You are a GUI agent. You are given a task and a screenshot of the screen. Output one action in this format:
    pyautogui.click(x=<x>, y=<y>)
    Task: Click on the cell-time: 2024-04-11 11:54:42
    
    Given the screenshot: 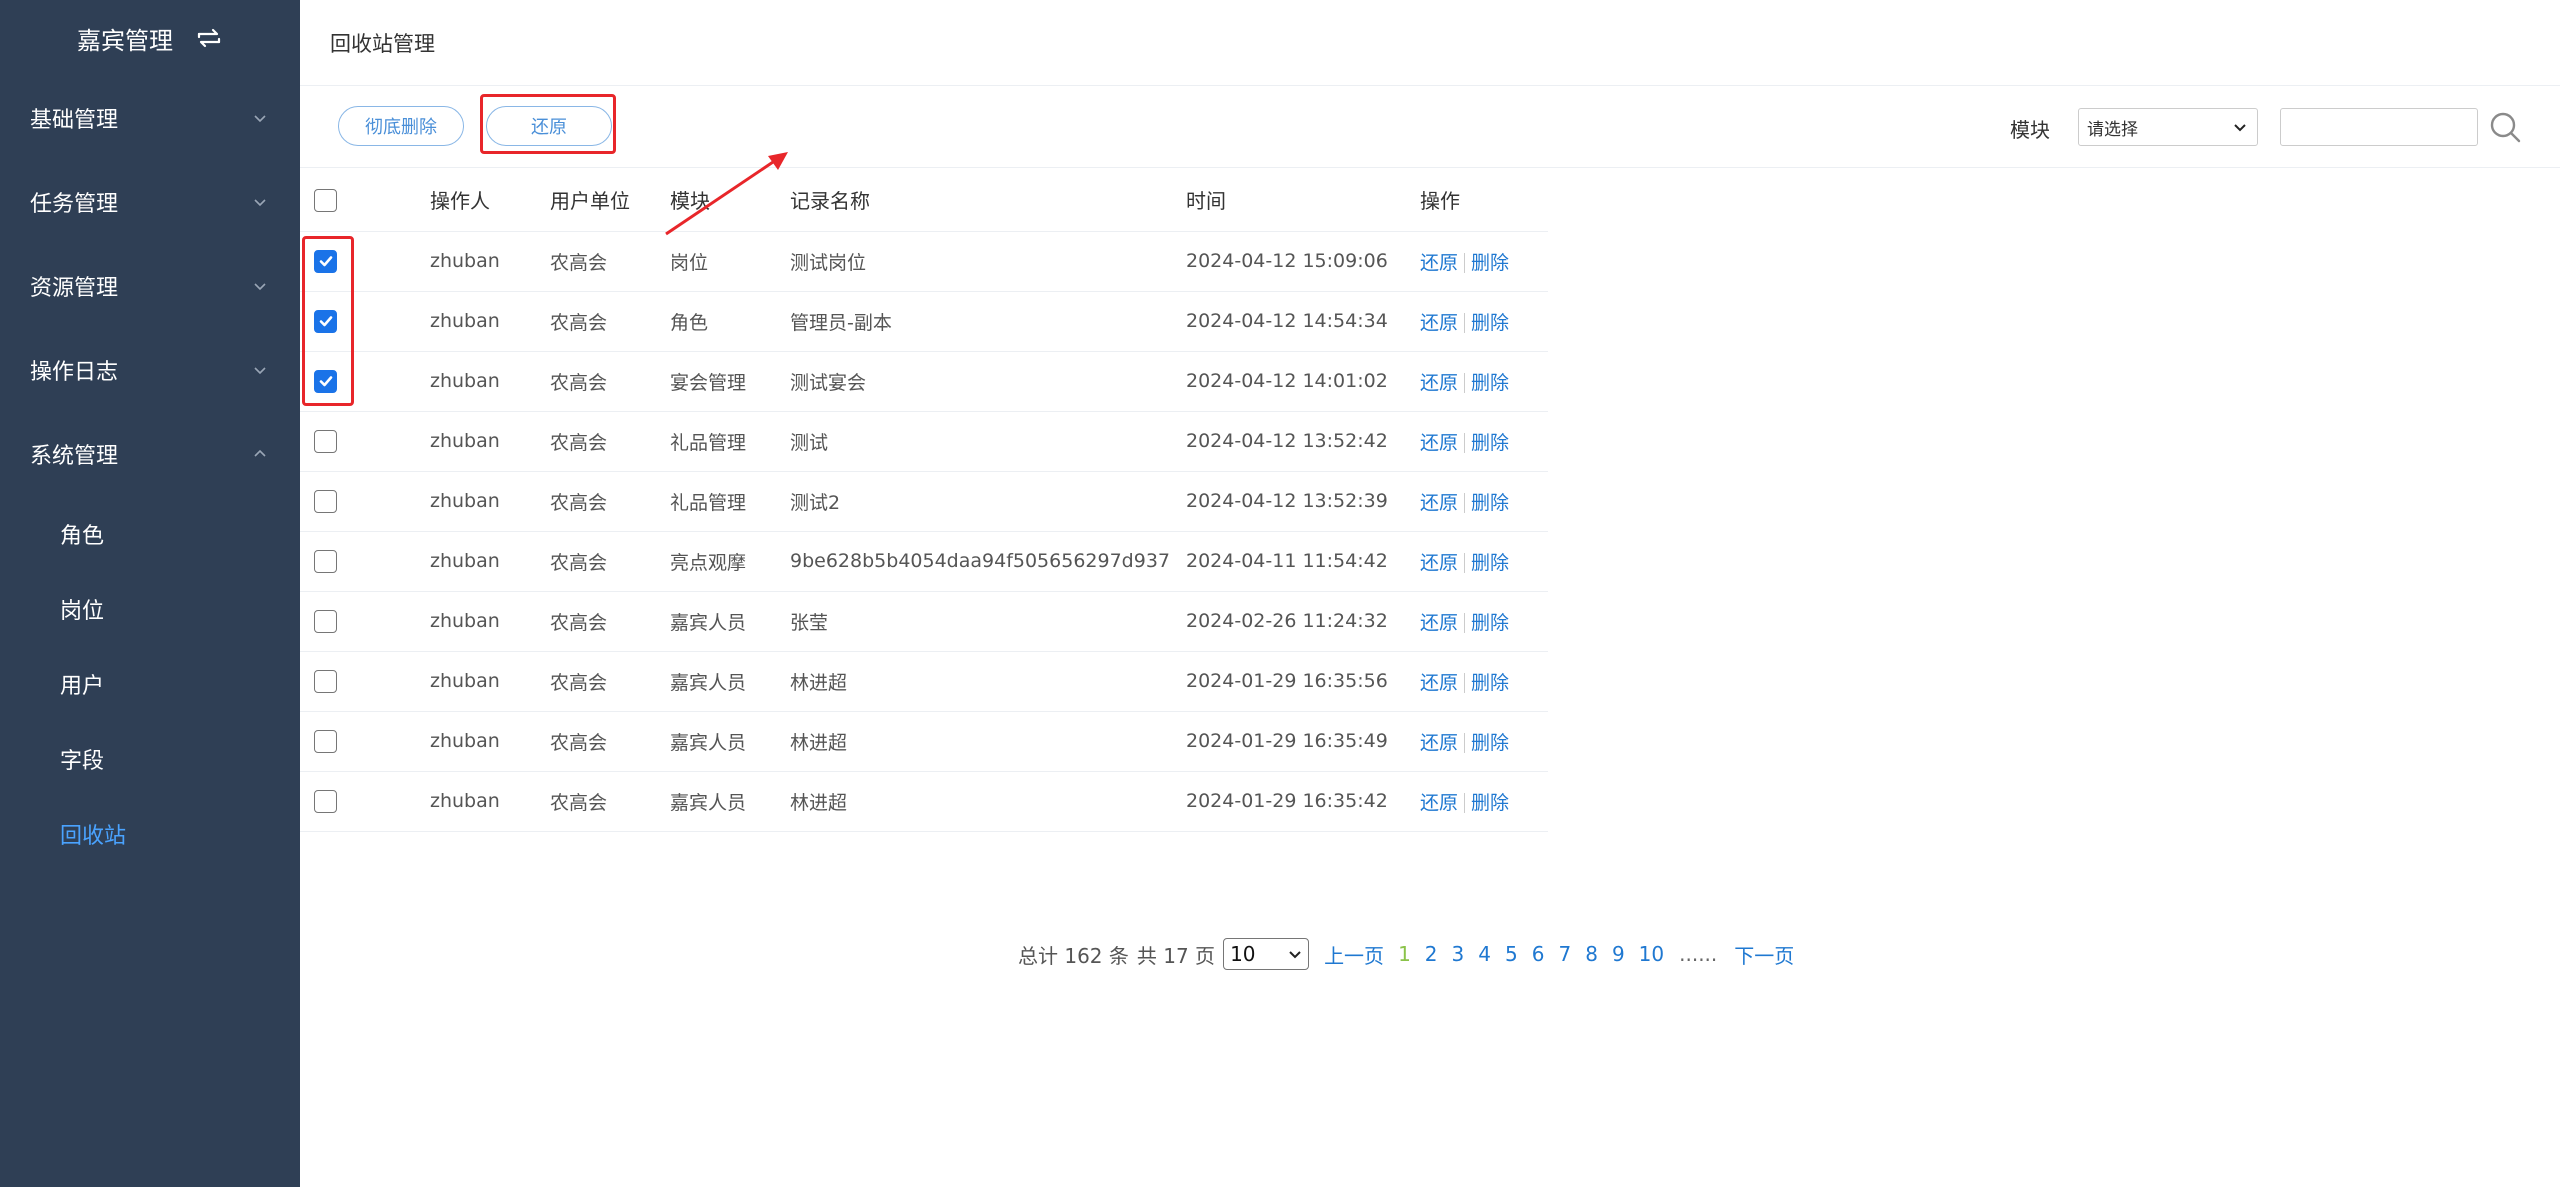 What is the action you would take?
    pyautogui.click(x=1303, y=561)
    